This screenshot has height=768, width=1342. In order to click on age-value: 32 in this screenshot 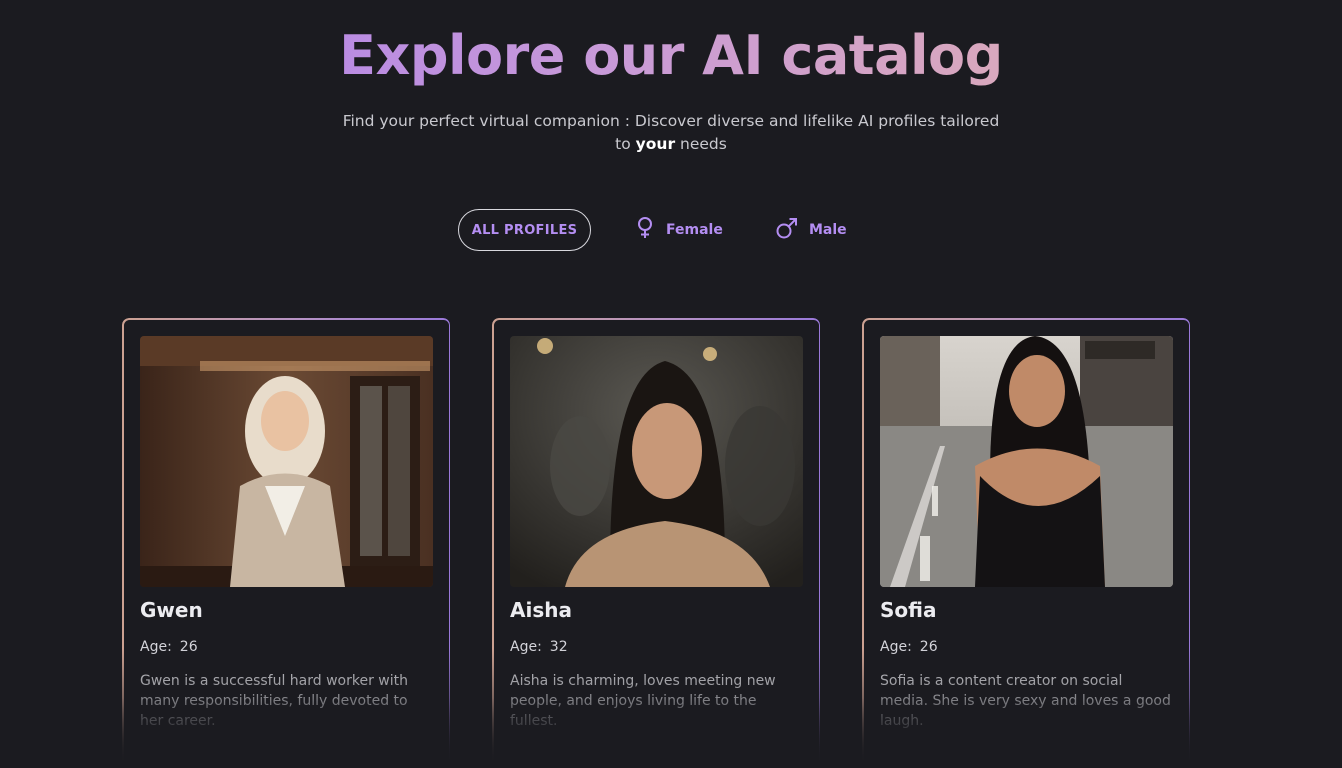, I will do `click(558, 647)`.